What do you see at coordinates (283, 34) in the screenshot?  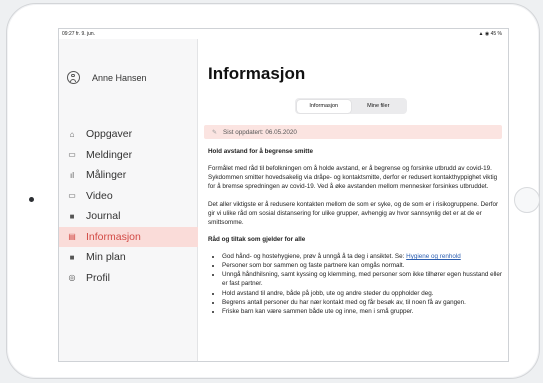 I see `status-bar: 09:27 fr. 9. jun. ▲ ◉ 45 %` at bounding box center [283, 34].